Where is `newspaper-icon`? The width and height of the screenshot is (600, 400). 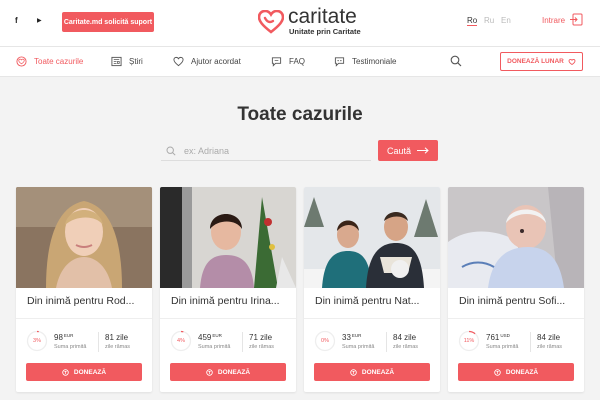 newspaper-icon is located at coordinates (116, 61).